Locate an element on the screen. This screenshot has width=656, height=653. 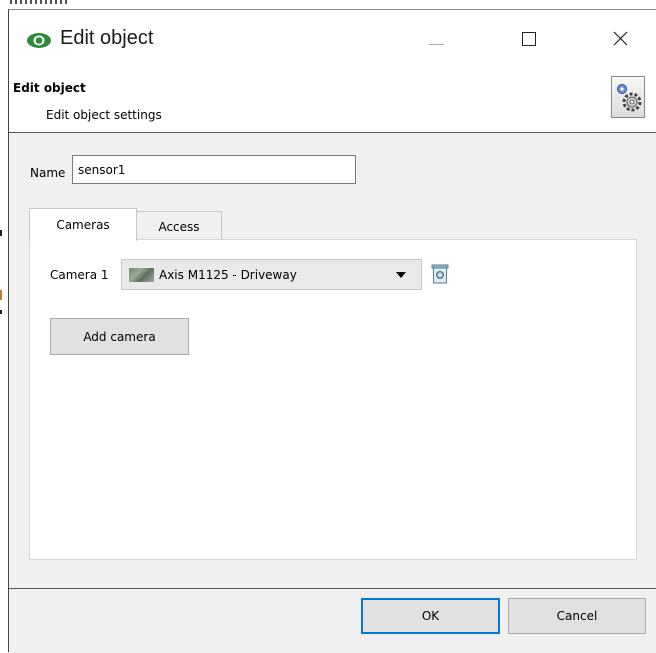
background-strip-left is located at coordinates (4, 326).